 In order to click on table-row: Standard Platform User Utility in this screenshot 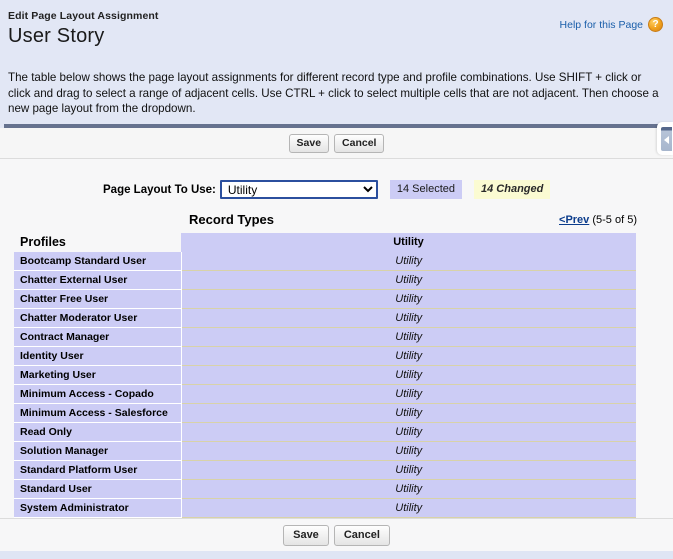, I will do `click(325, 470)`.